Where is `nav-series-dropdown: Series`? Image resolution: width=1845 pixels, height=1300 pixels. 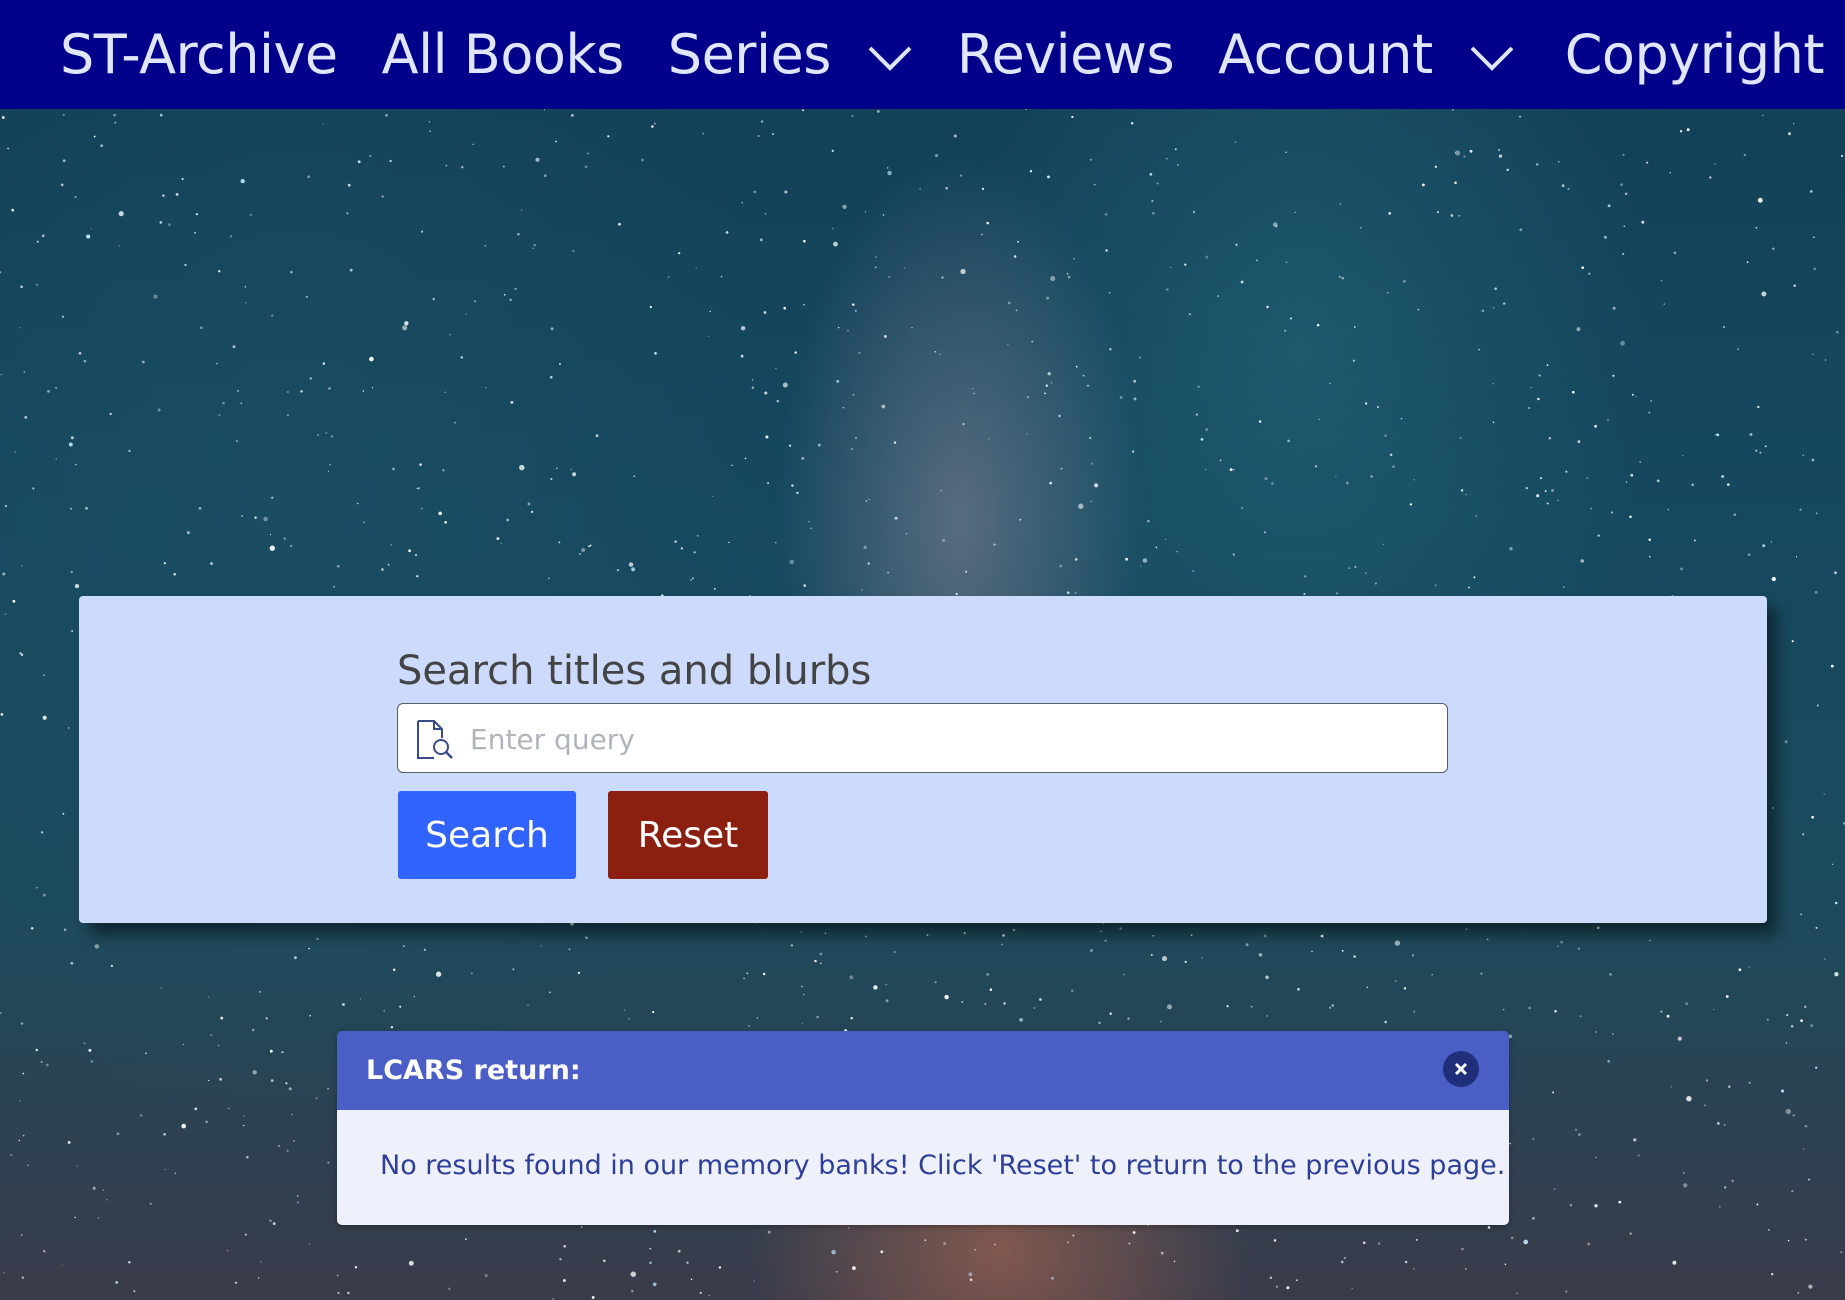 nav-series-dropdown: Series is located at coordinates (790, 54).